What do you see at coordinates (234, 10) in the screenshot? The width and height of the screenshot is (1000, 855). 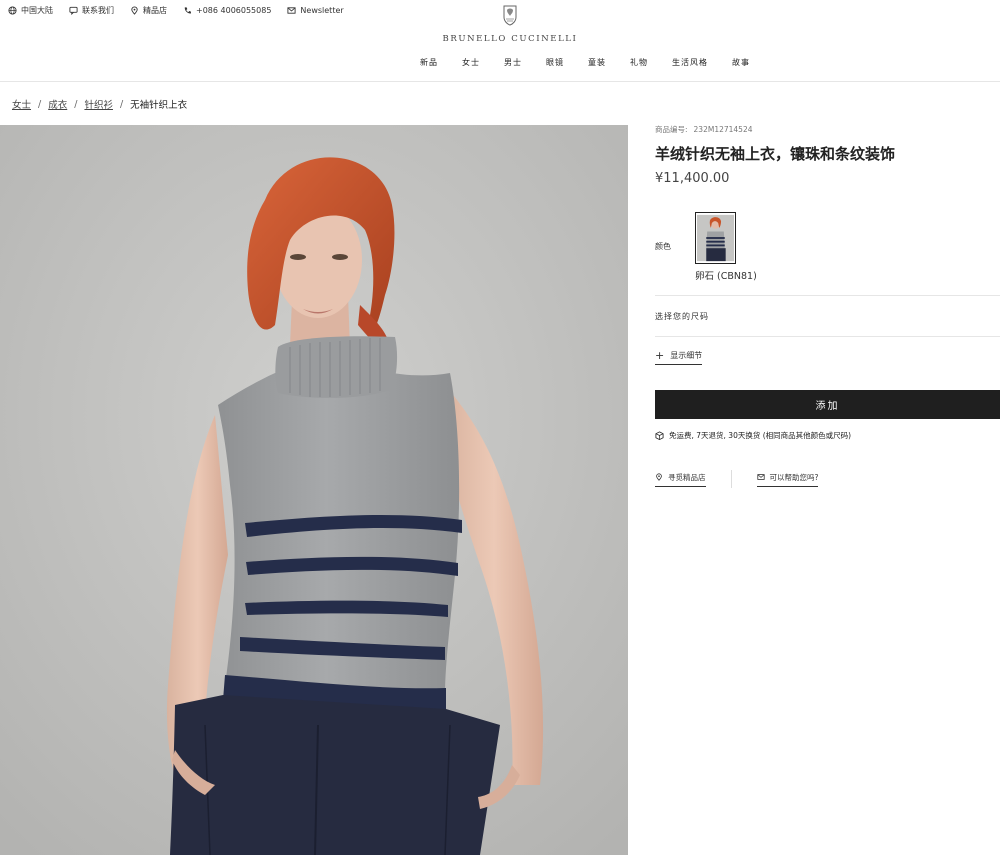 I see `phone-label: +086 4006055085` at bounding box center [234, 10].